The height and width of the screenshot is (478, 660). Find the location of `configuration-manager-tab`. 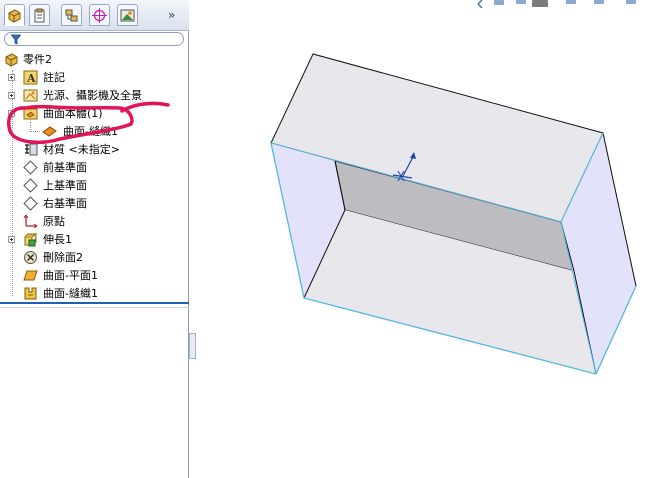

configuration-manager-tab is located at coordinates (71, 15).